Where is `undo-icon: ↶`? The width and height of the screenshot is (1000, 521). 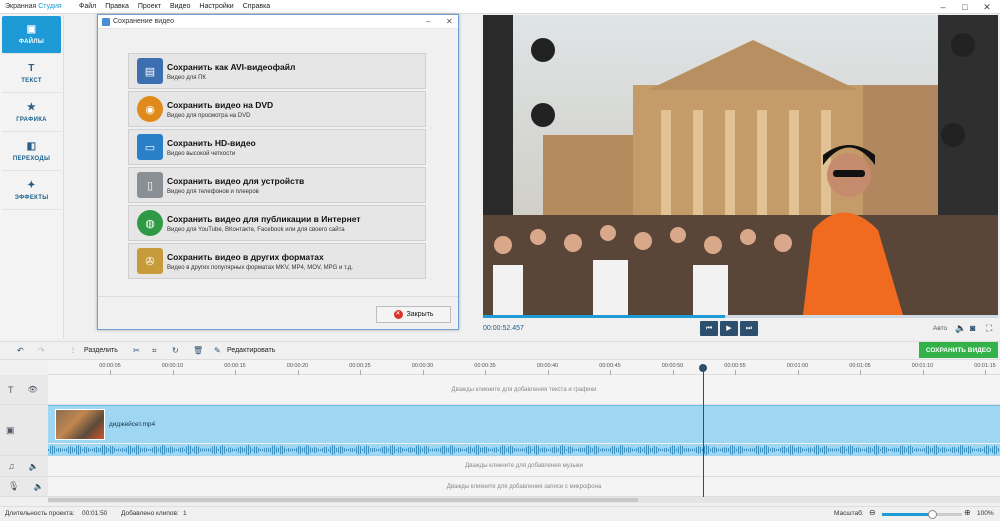
undo-icon: ↶ is located at coordinates (20, 350).